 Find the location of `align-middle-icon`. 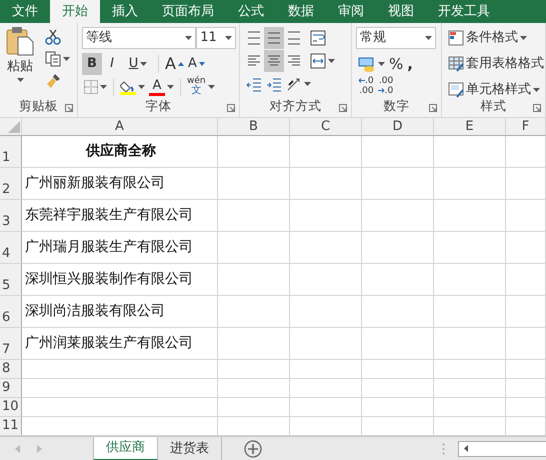

align-middle-icon is located at coordinates (274, 38).